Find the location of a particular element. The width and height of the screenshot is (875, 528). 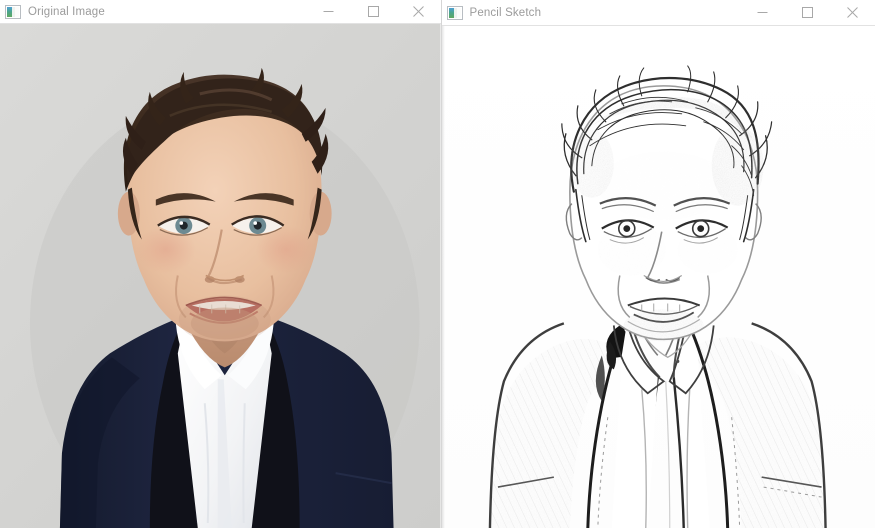

window-title-pencil-sketch: Pencil Sketch is located at coordinates (505, 12).